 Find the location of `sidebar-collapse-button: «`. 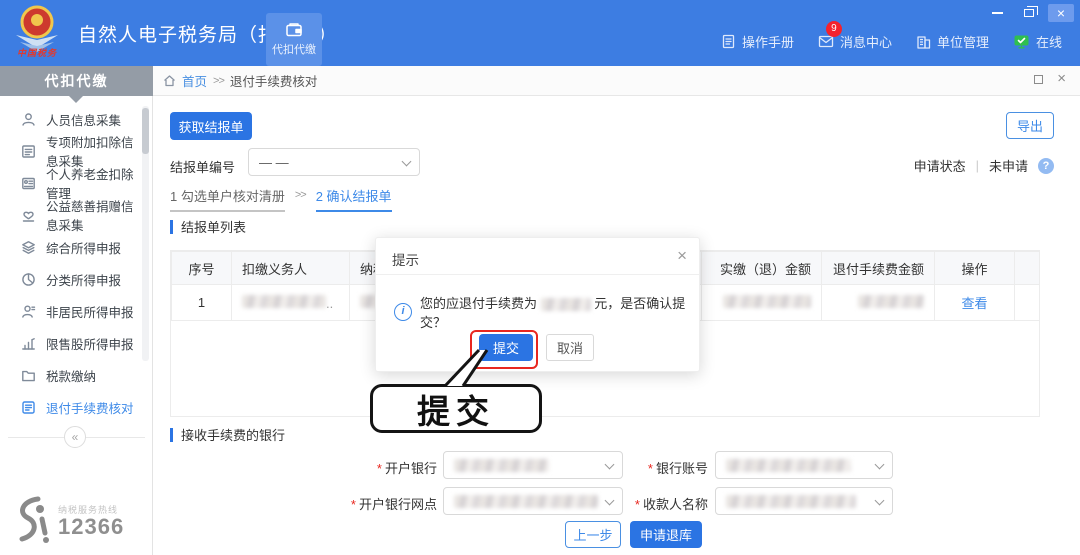

sidebar-collapse-button: « is located at coordinates (75, 437).